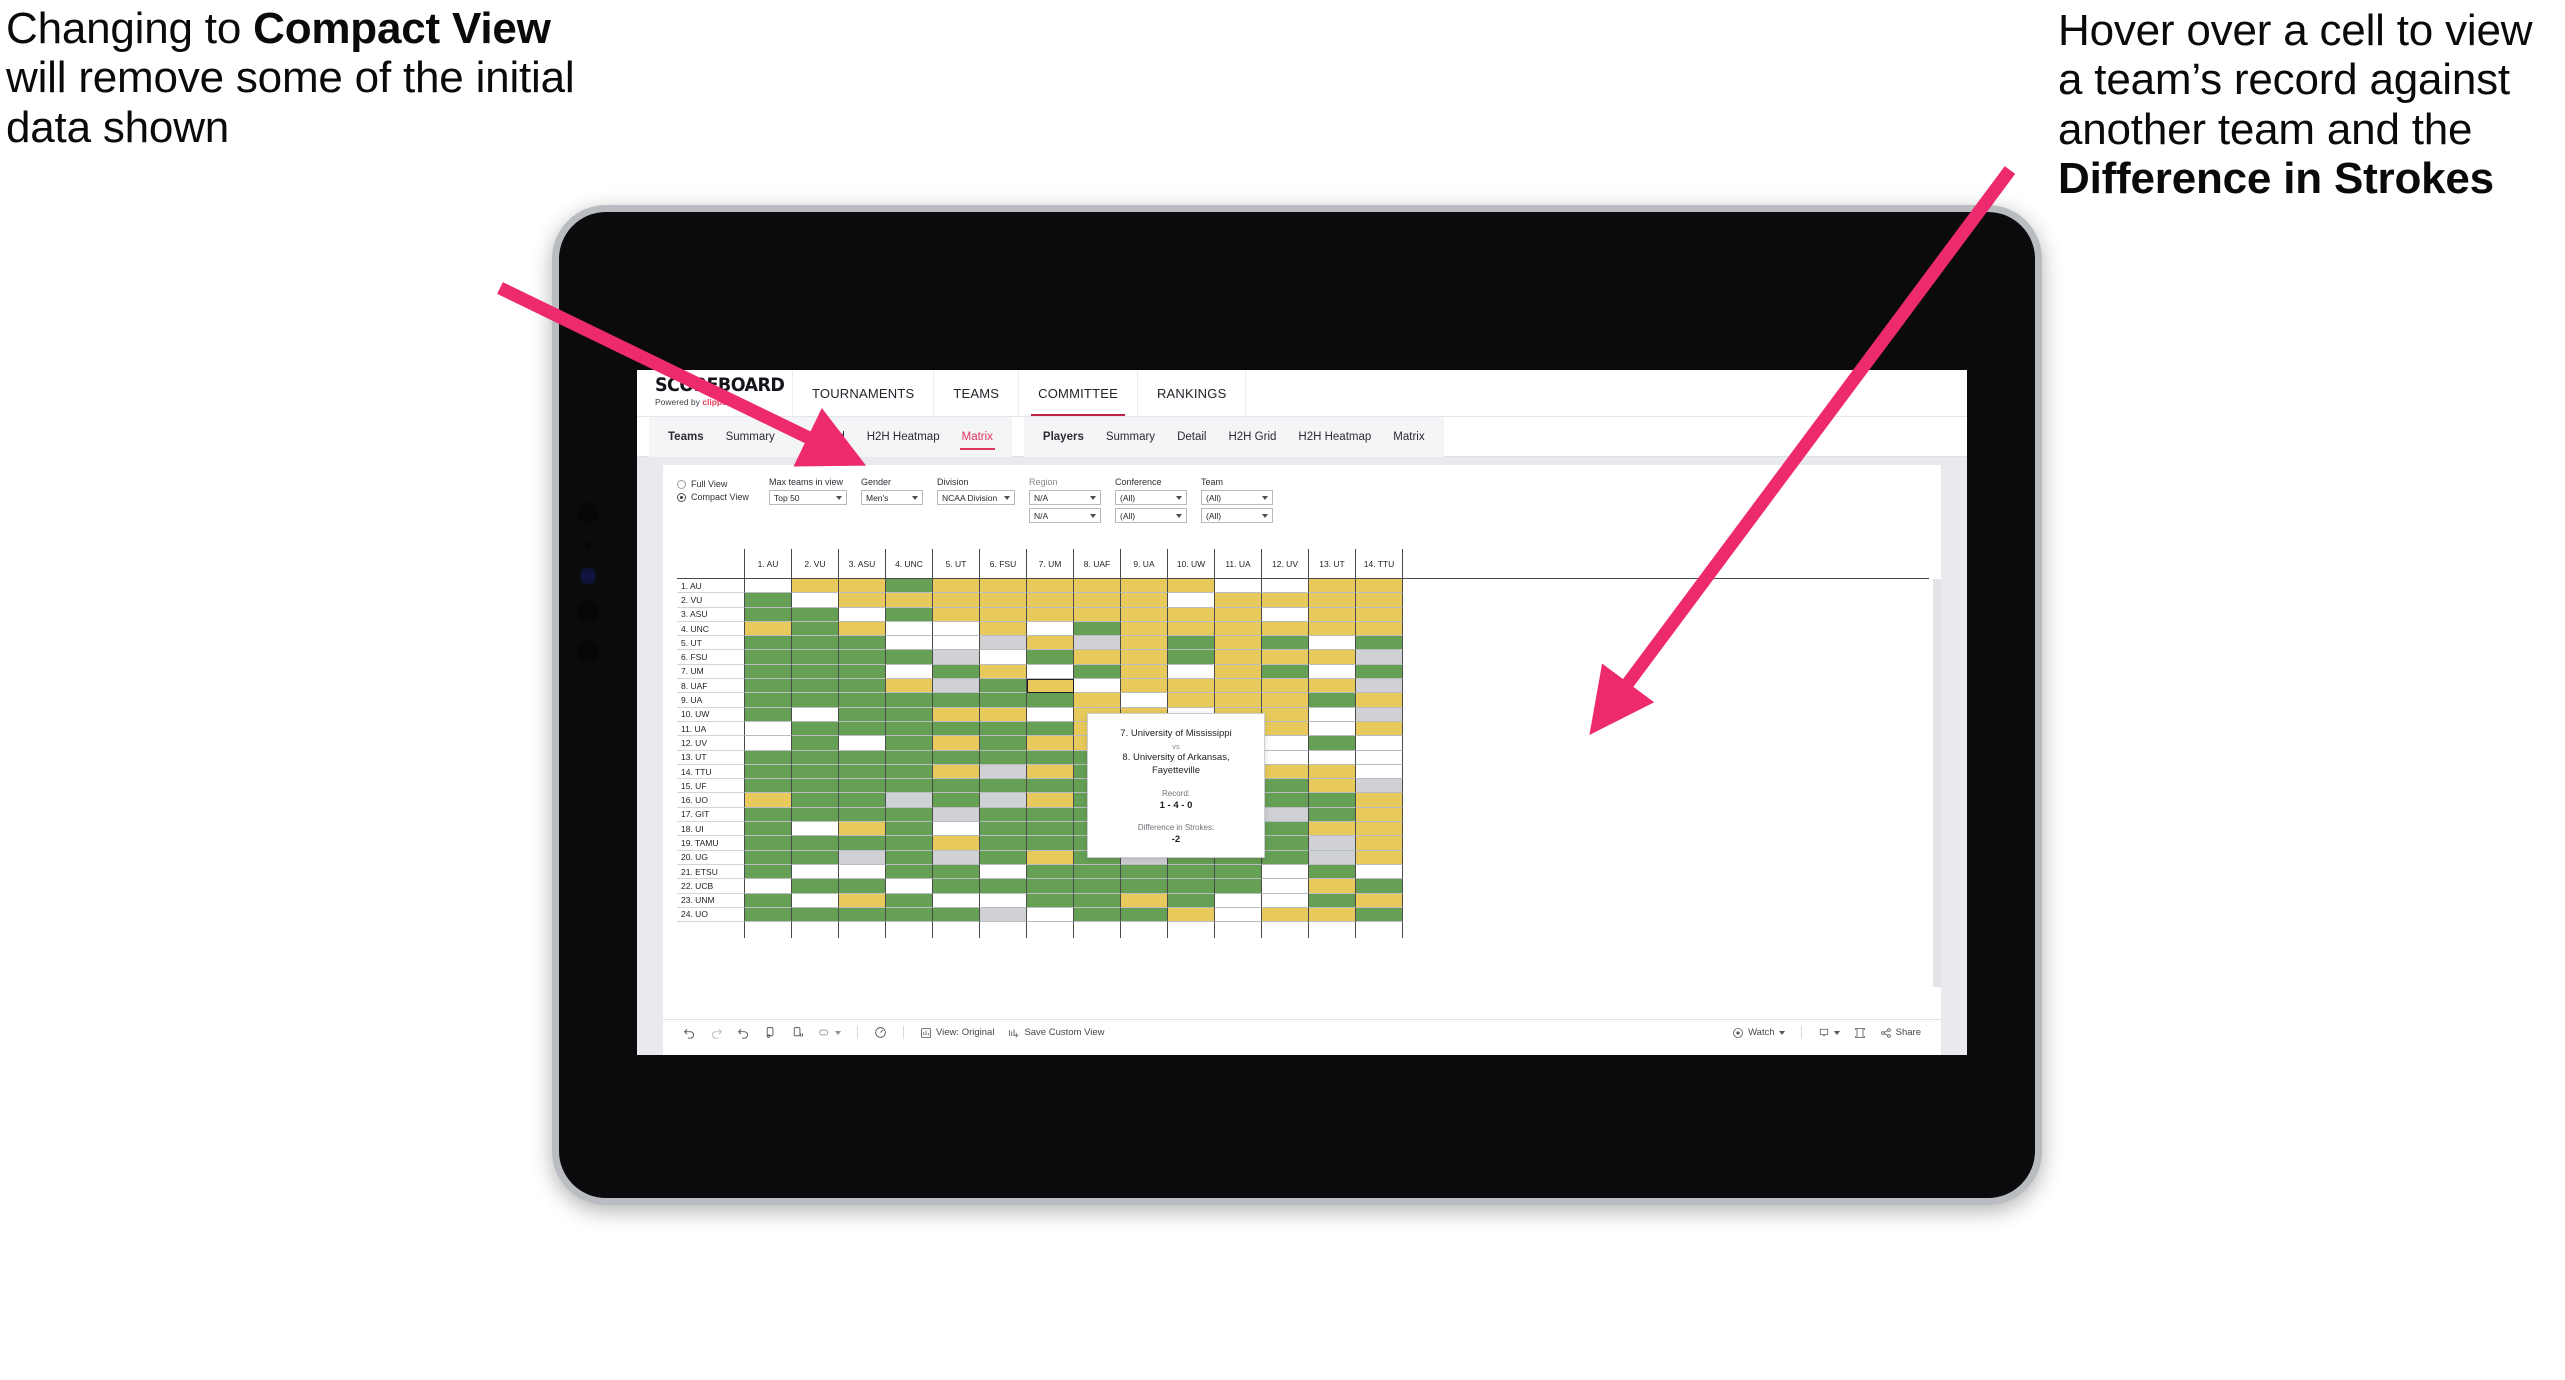 This screenshot has height=1380, width=2565. I want to click on matrix-row-label: 23. UNM, so click(711, 900).